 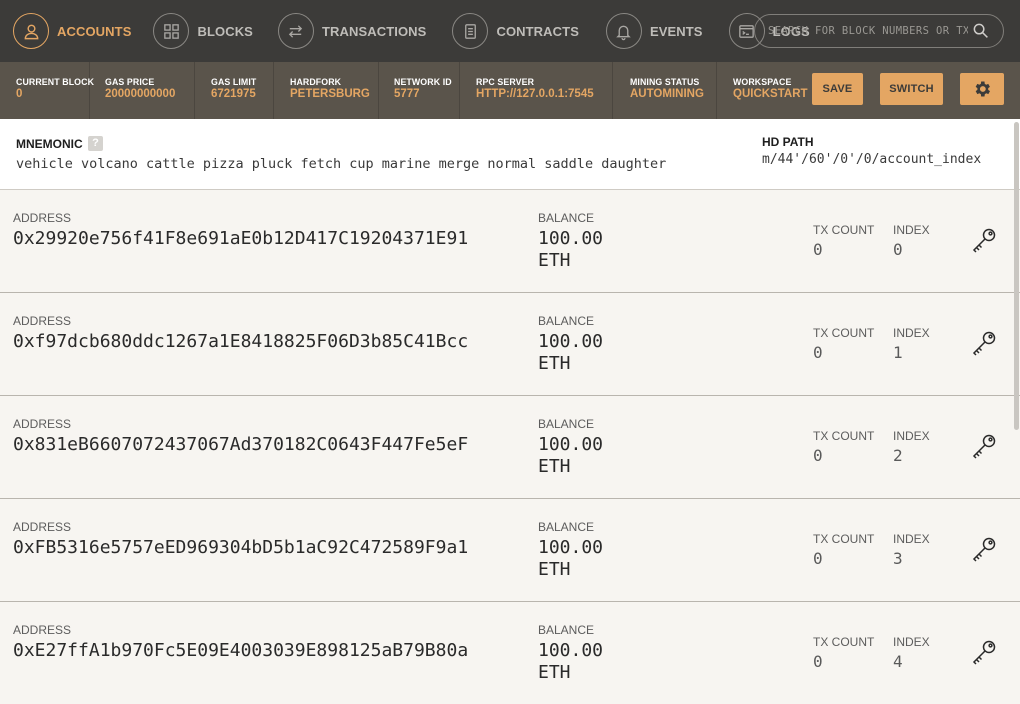 What do you see at coordinates (898, 558) in the screenshot?
I see `account-index: 3` at bounding box center [898, 558].